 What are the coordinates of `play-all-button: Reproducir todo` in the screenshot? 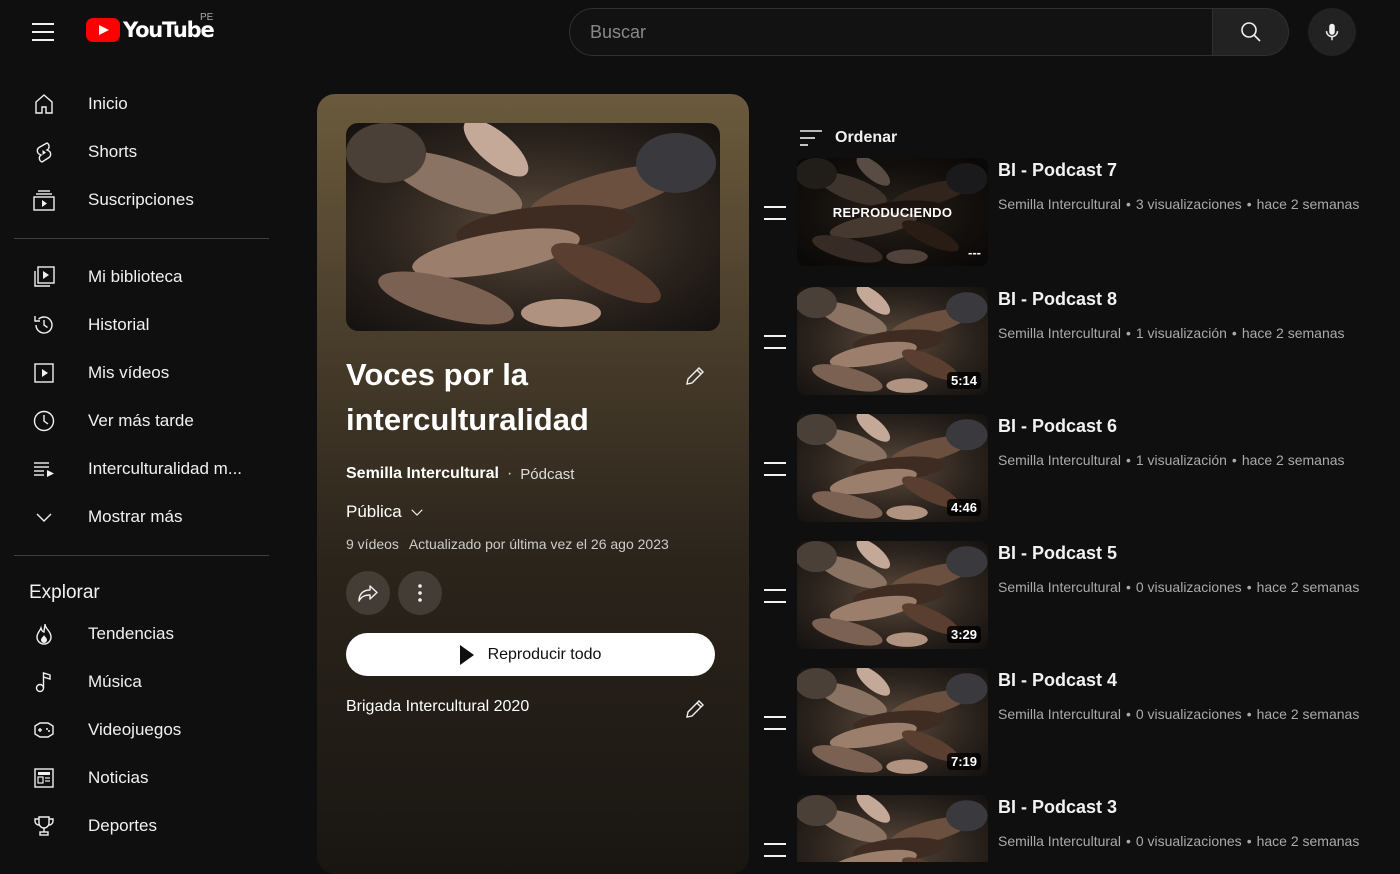 It's located at (530, 654).